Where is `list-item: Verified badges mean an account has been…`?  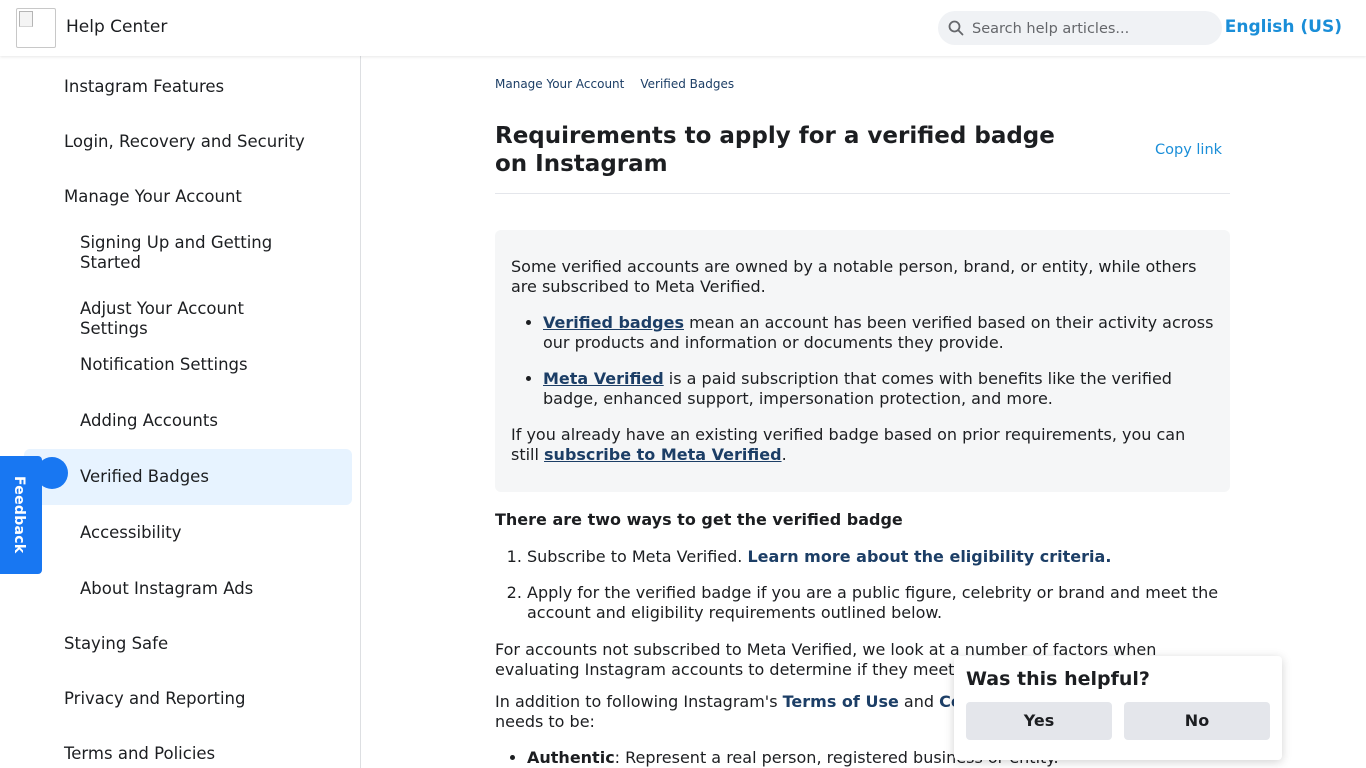
list-item: Verified badges mean an account has been… is located at coordinates (878, 333).